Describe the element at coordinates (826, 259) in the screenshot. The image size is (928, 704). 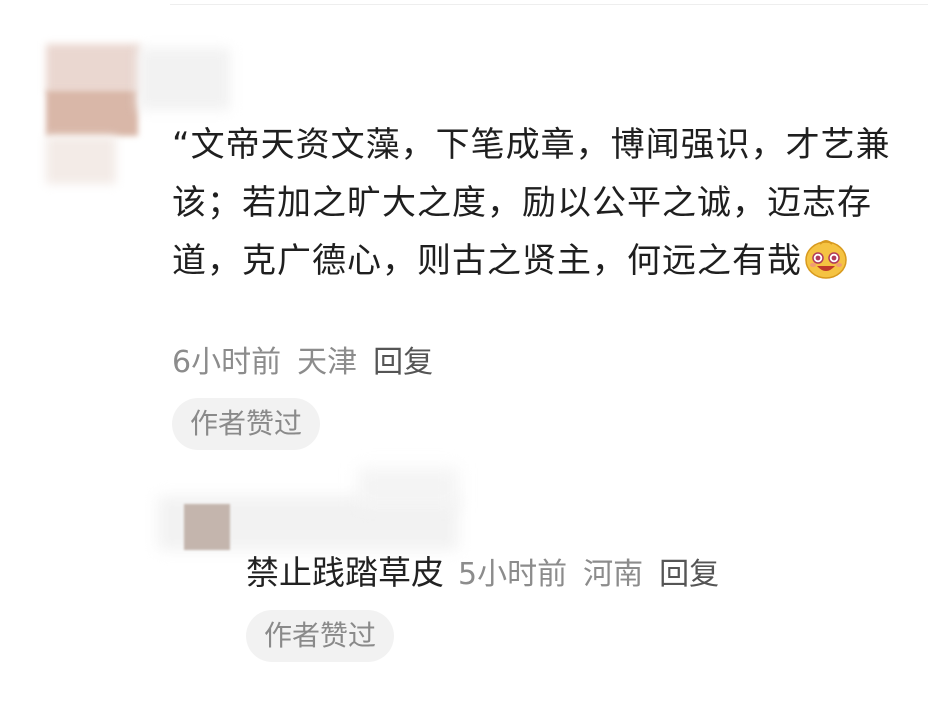
I see `smiling-face-emoji-icon` at that location.